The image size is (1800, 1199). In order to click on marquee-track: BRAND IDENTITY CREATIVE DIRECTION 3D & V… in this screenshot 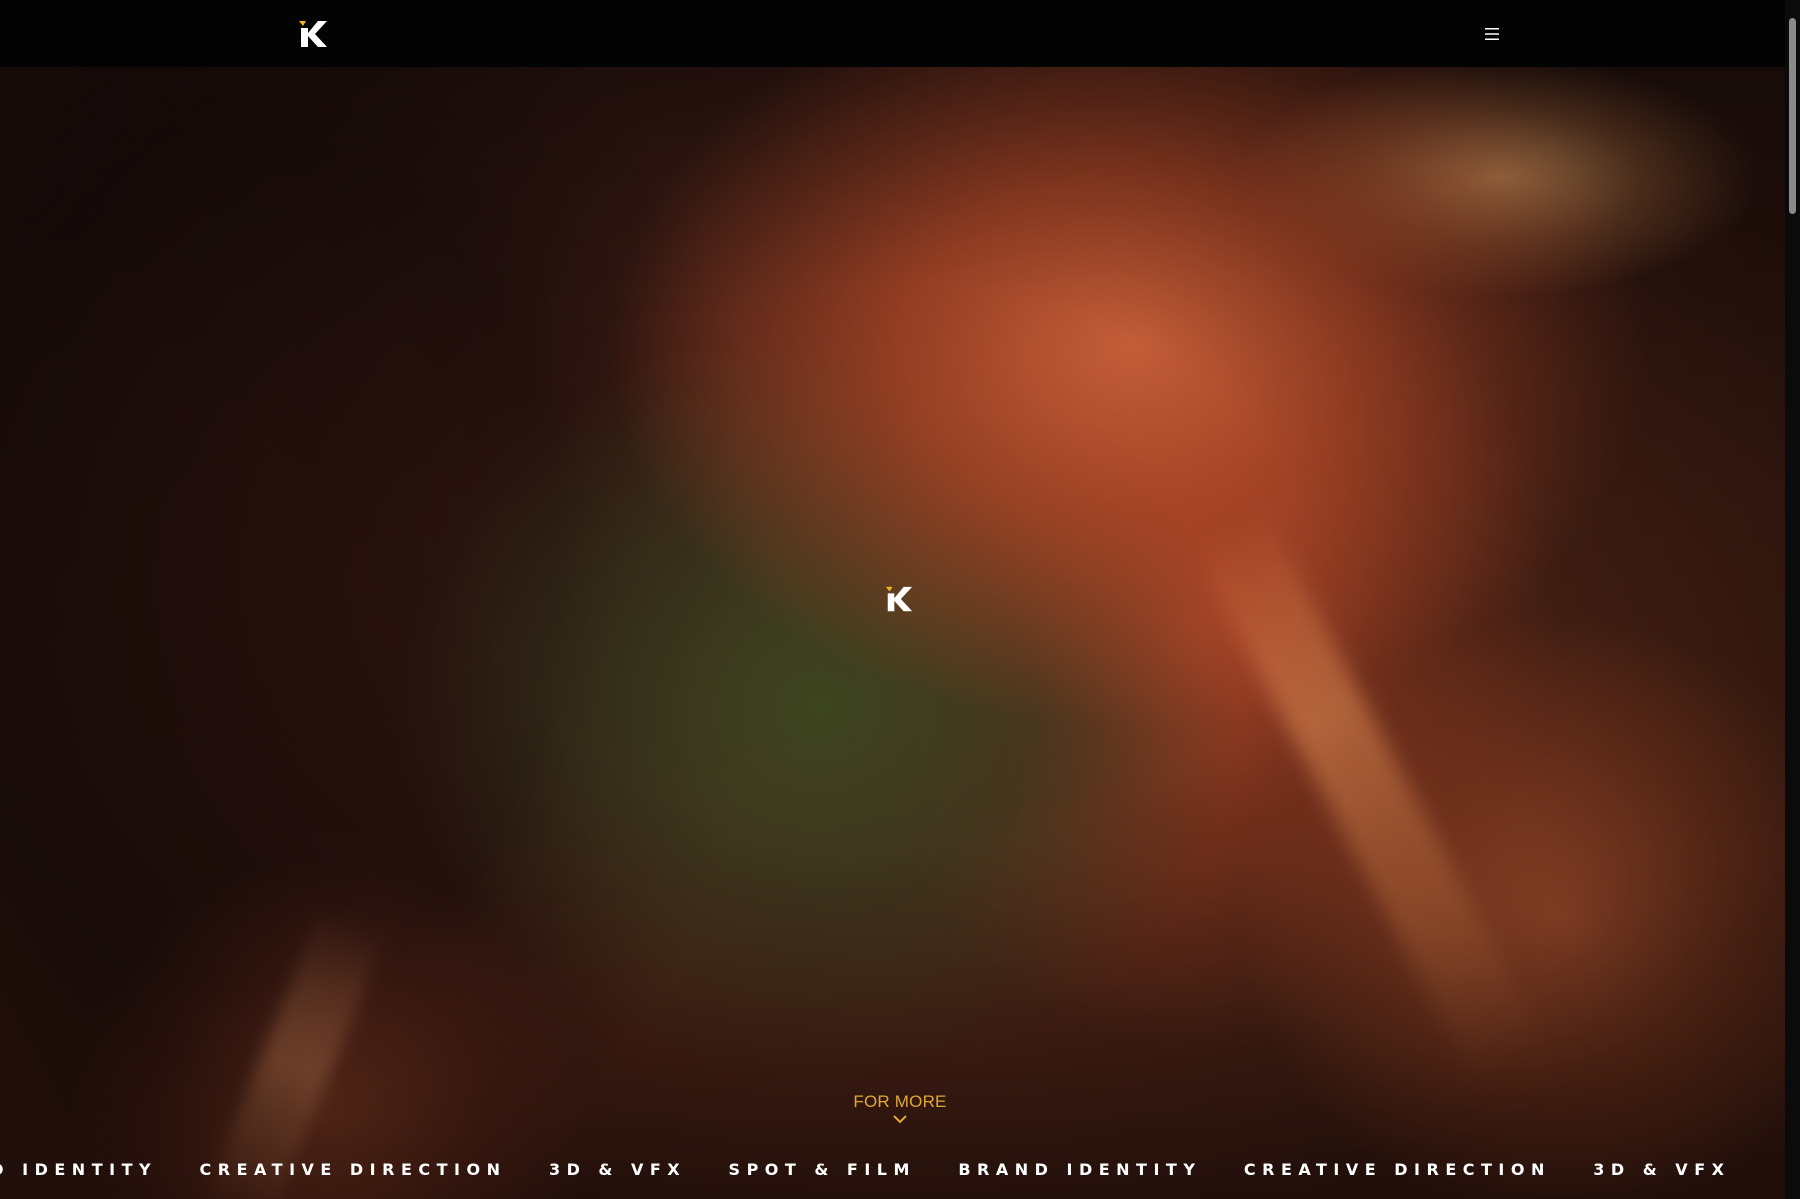, I will do `click(884, 1170)`.